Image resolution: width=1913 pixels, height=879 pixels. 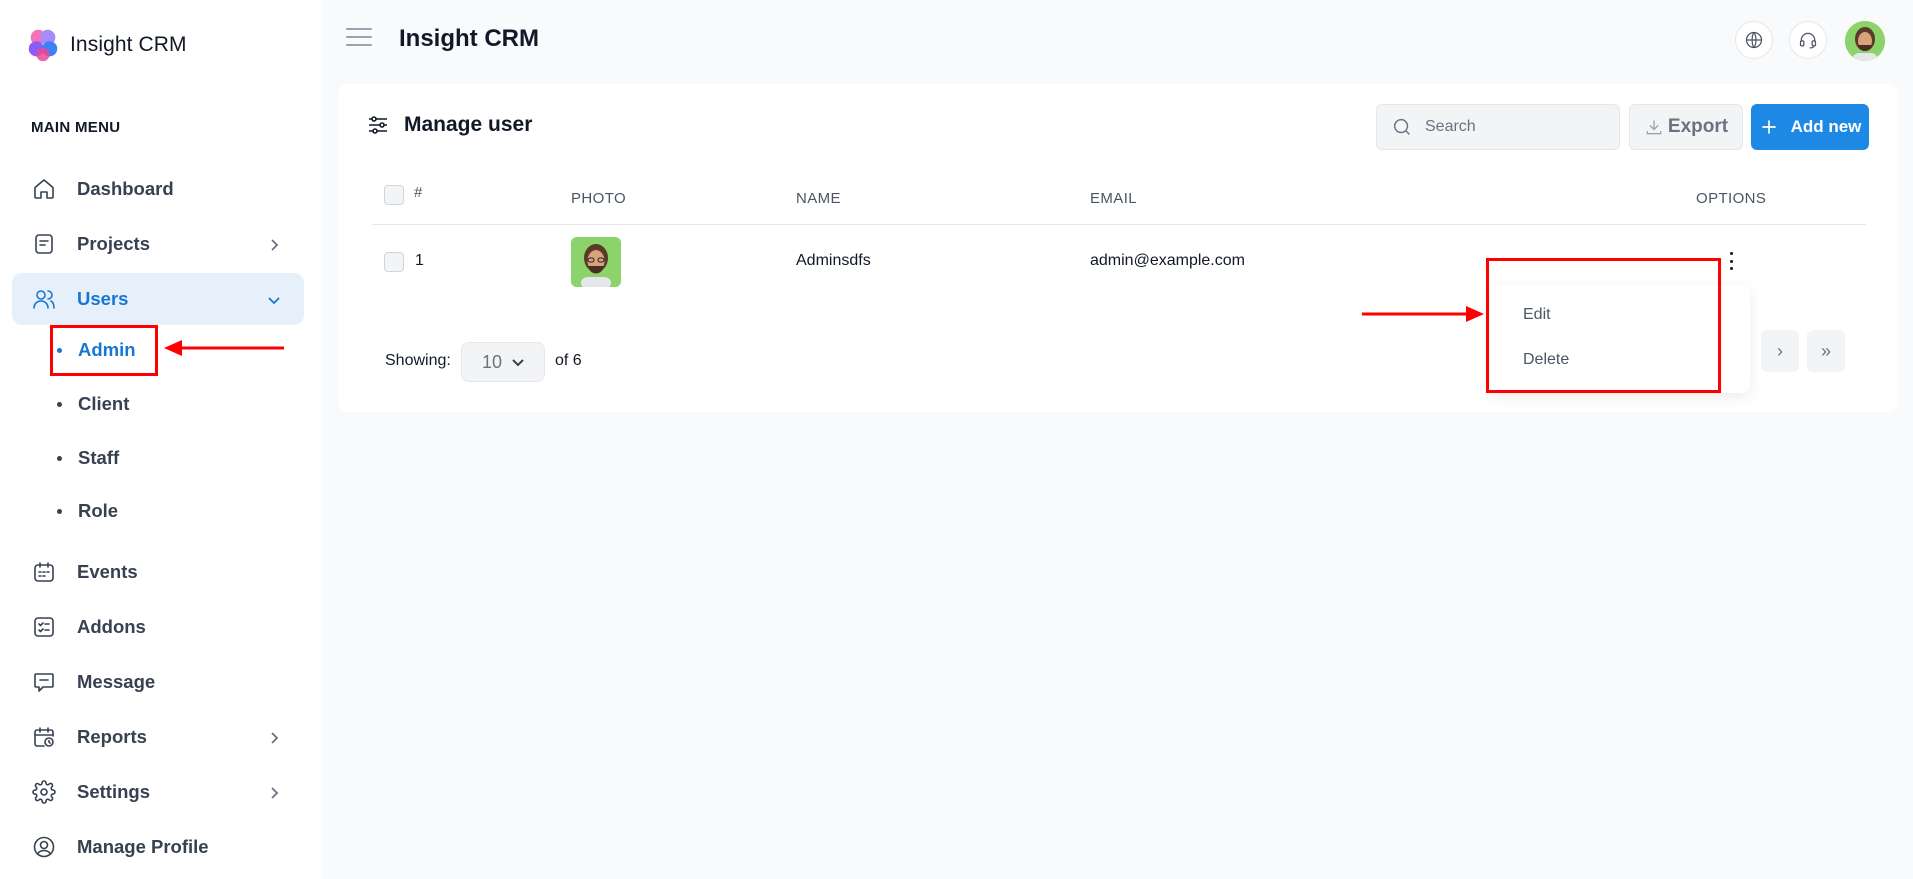 I want to click on sidebar-item-settings: Settings, so click(x=158, y=792).